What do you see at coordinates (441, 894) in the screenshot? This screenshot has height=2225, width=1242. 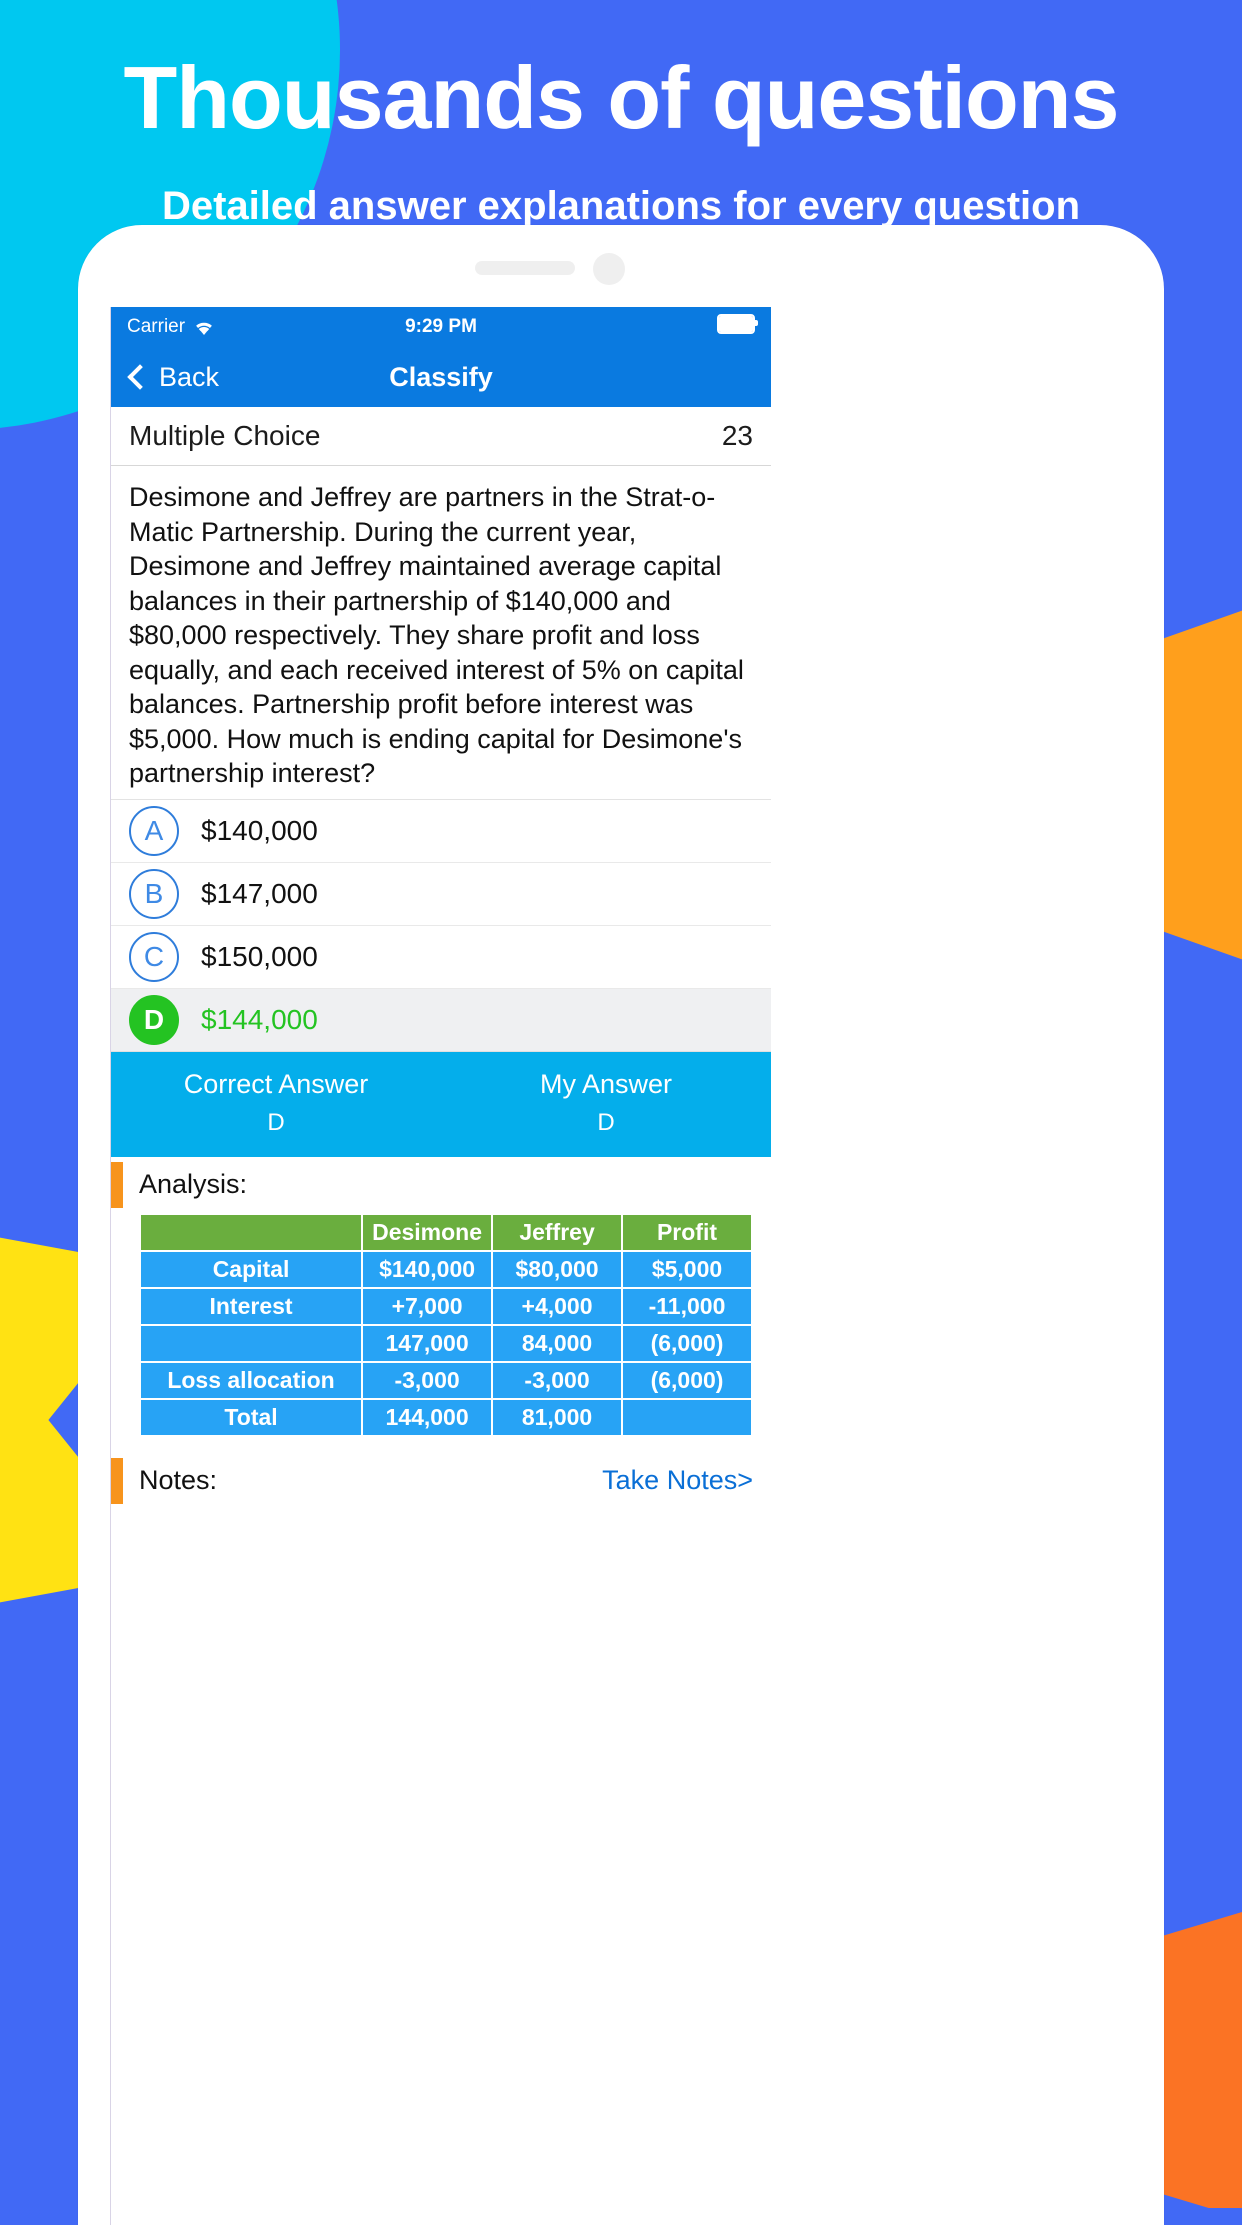 I see `option-row-b: B $147,000` at bounding box center [441, 894].